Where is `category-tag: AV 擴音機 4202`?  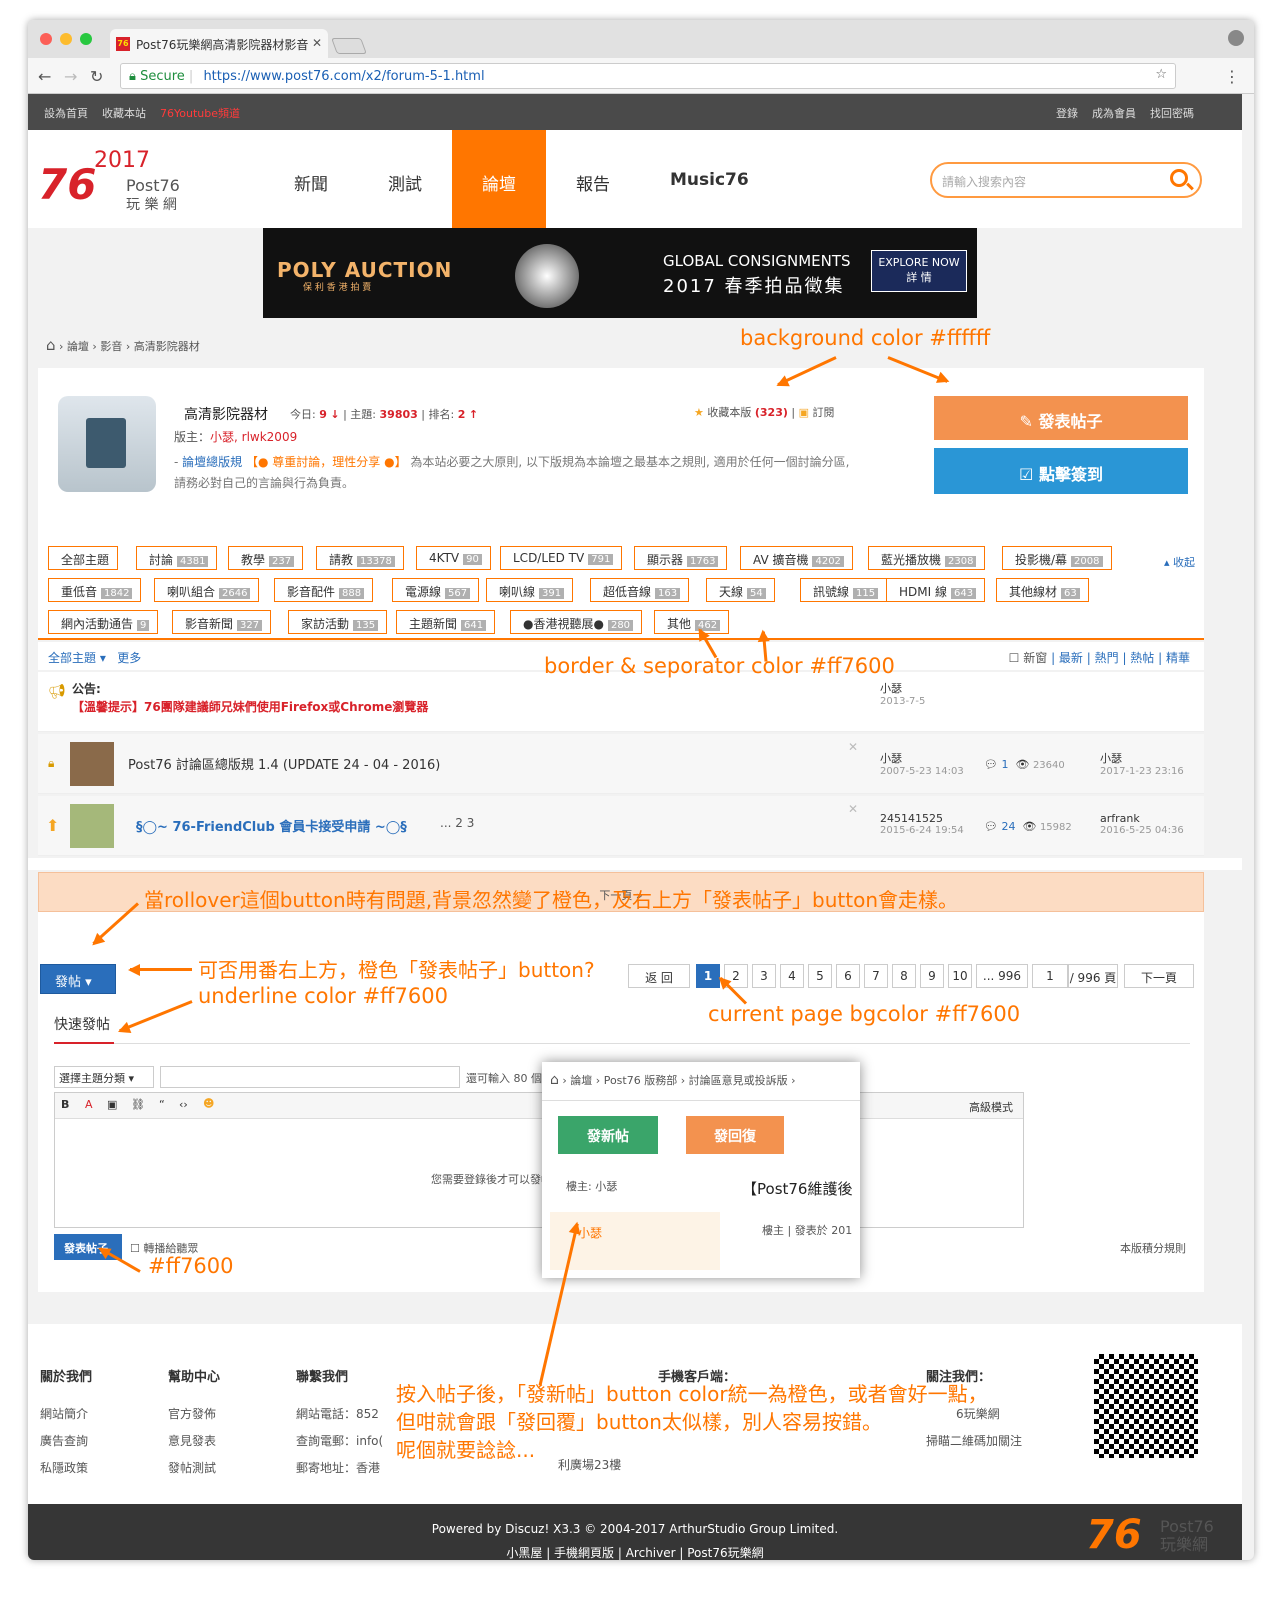 category-tag: AV 擴音機 4202 is located at coordinates (796, 558).